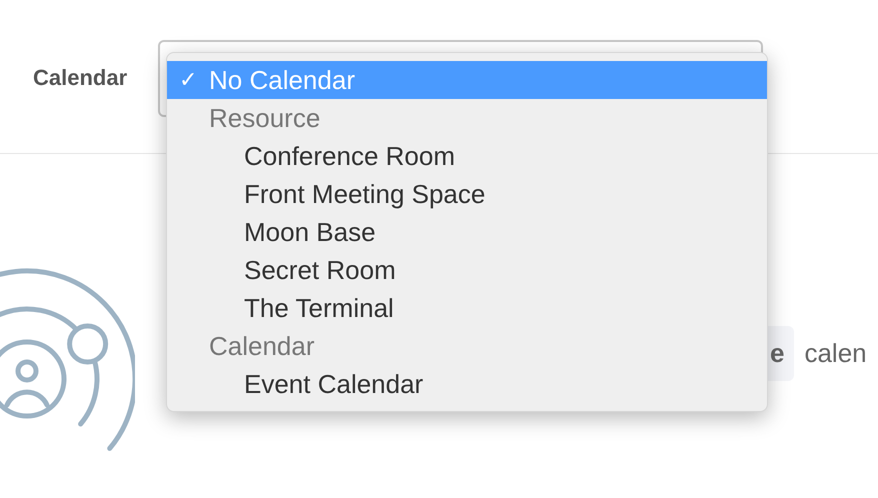 This screenshot has height=498, width=878. Describe the element at coordinates (262, 346) in the screenshot. I see `group-header: Calendar` at that location.